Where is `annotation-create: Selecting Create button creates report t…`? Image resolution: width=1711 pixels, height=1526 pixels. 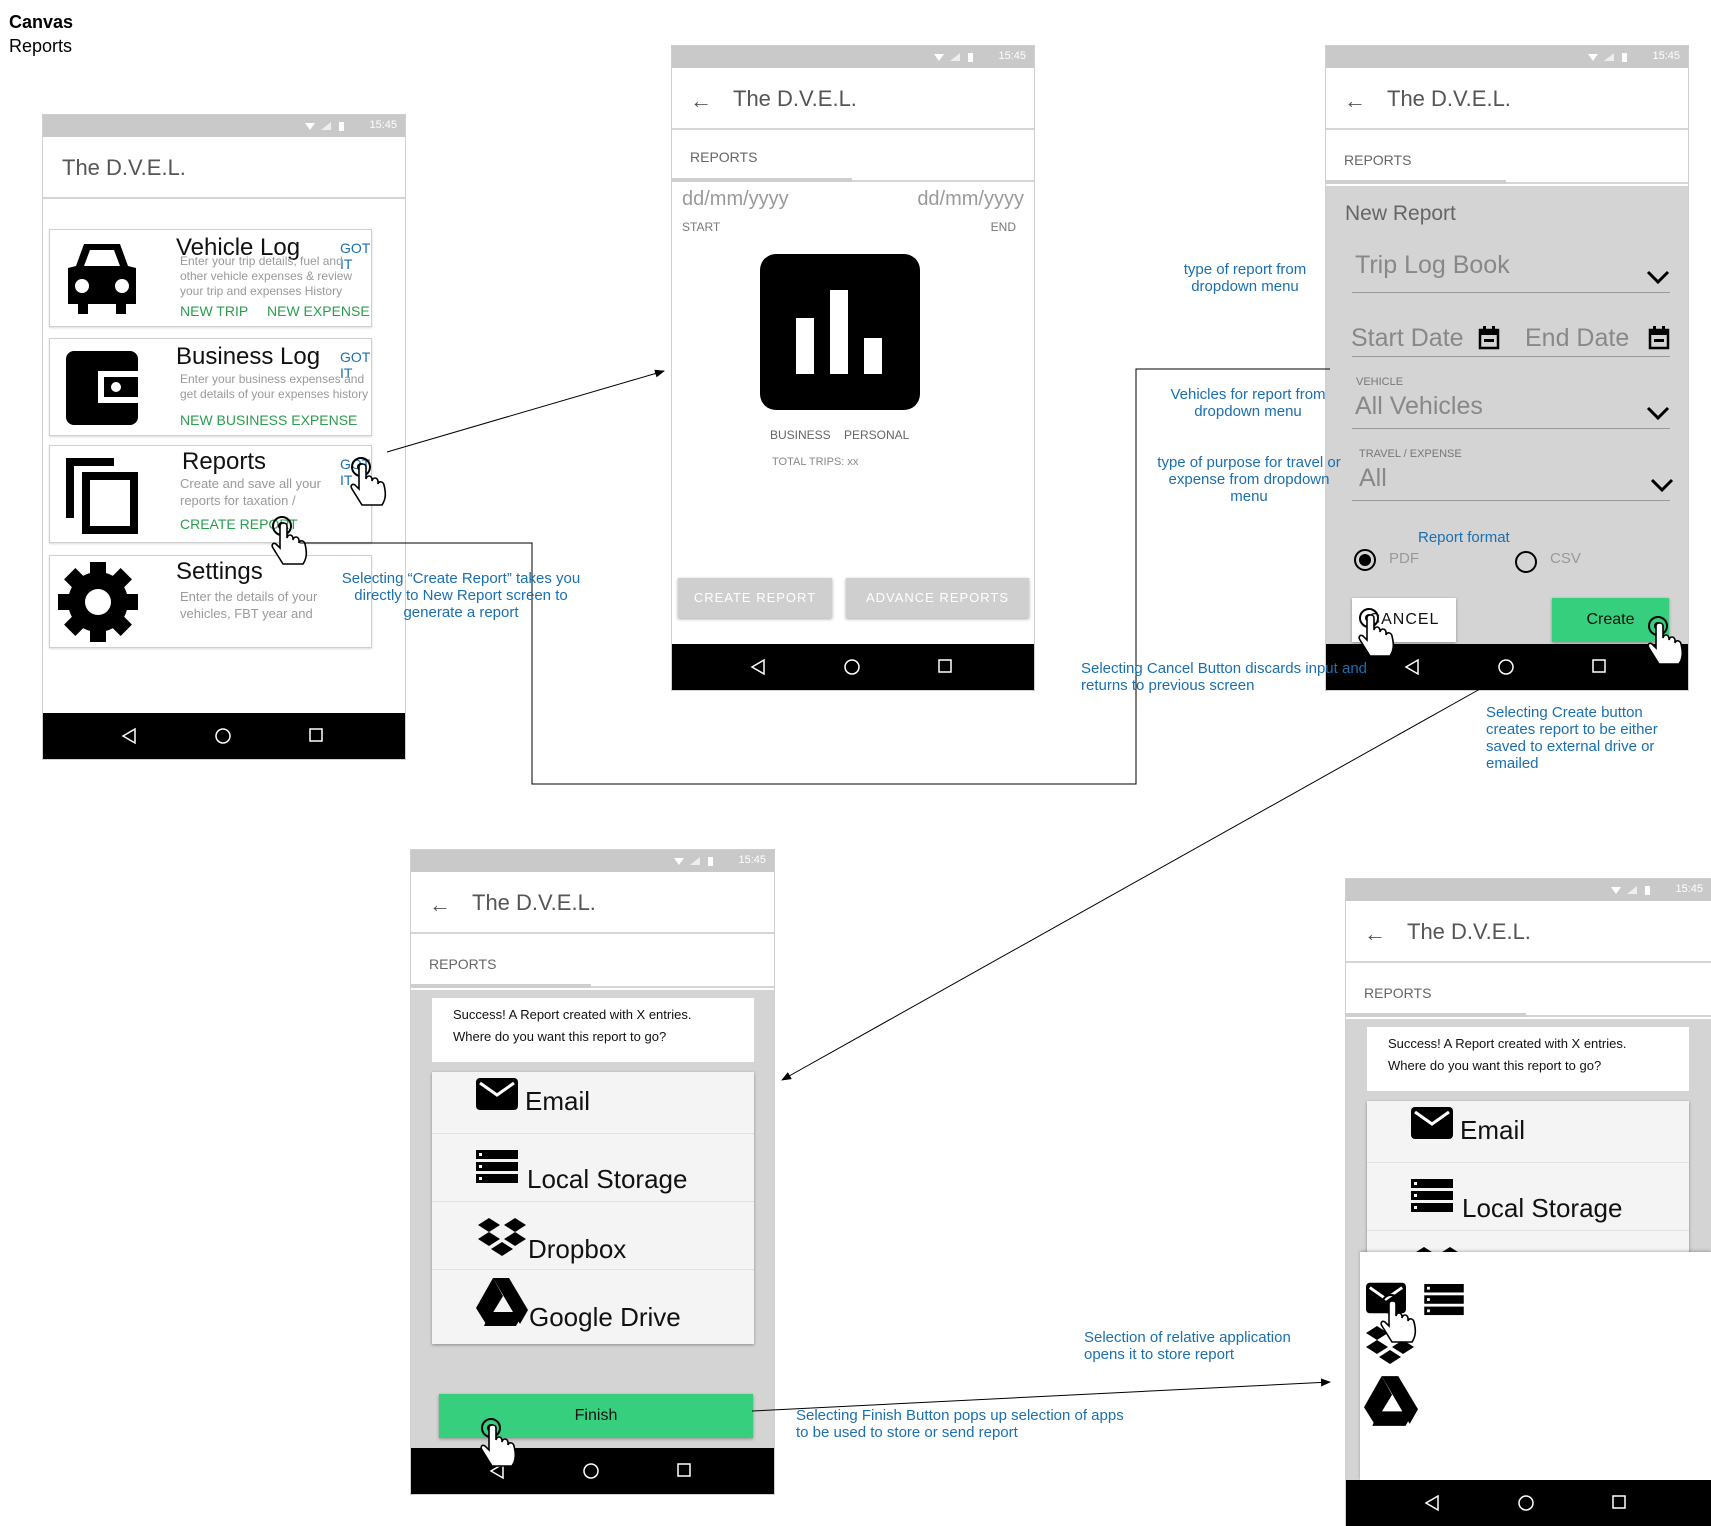 annotation-create: Selecting Create button creates report t… is located at coordinates (1572, 738).